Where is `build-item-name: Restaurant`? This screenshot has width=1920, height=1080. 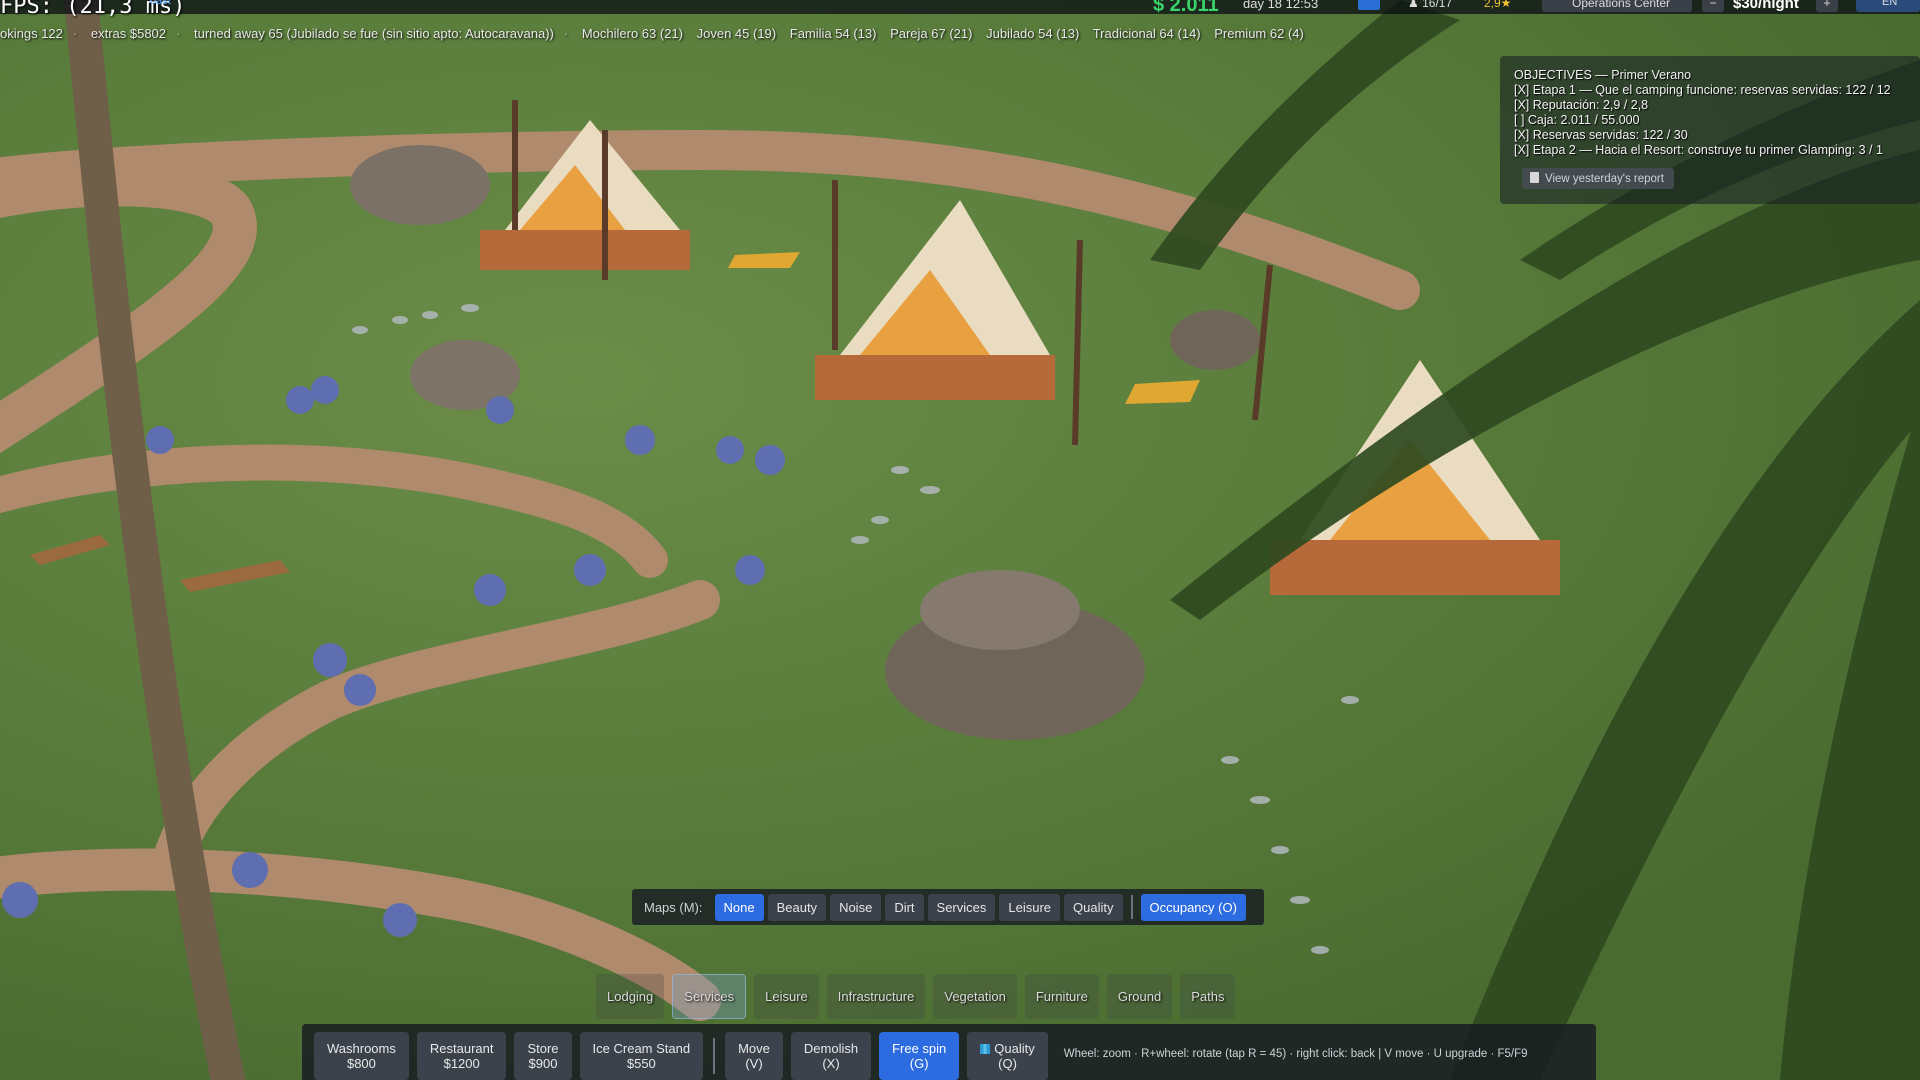
build-item-name: Restaurant is located at coordinates (461, 1048).